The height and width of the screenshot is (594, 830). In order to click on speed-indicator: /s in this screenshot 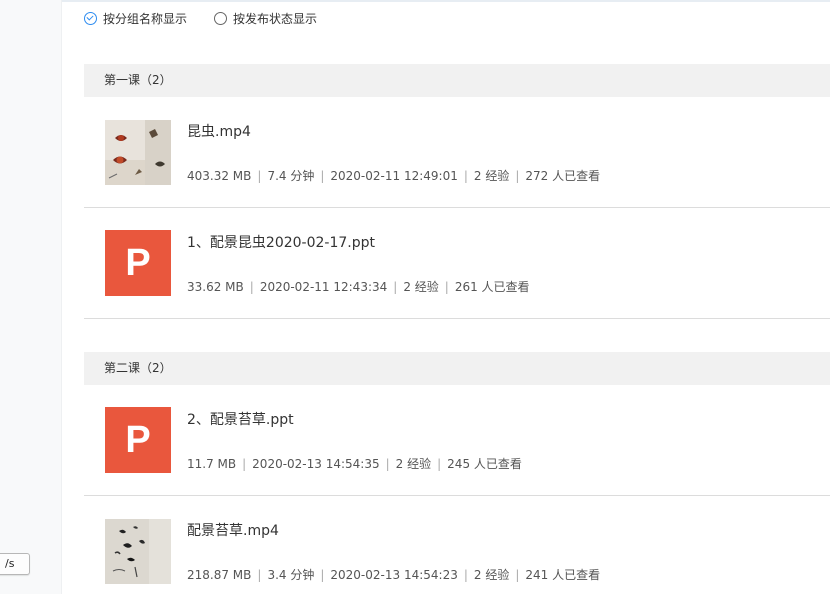, I will do `click(15, 564)`.